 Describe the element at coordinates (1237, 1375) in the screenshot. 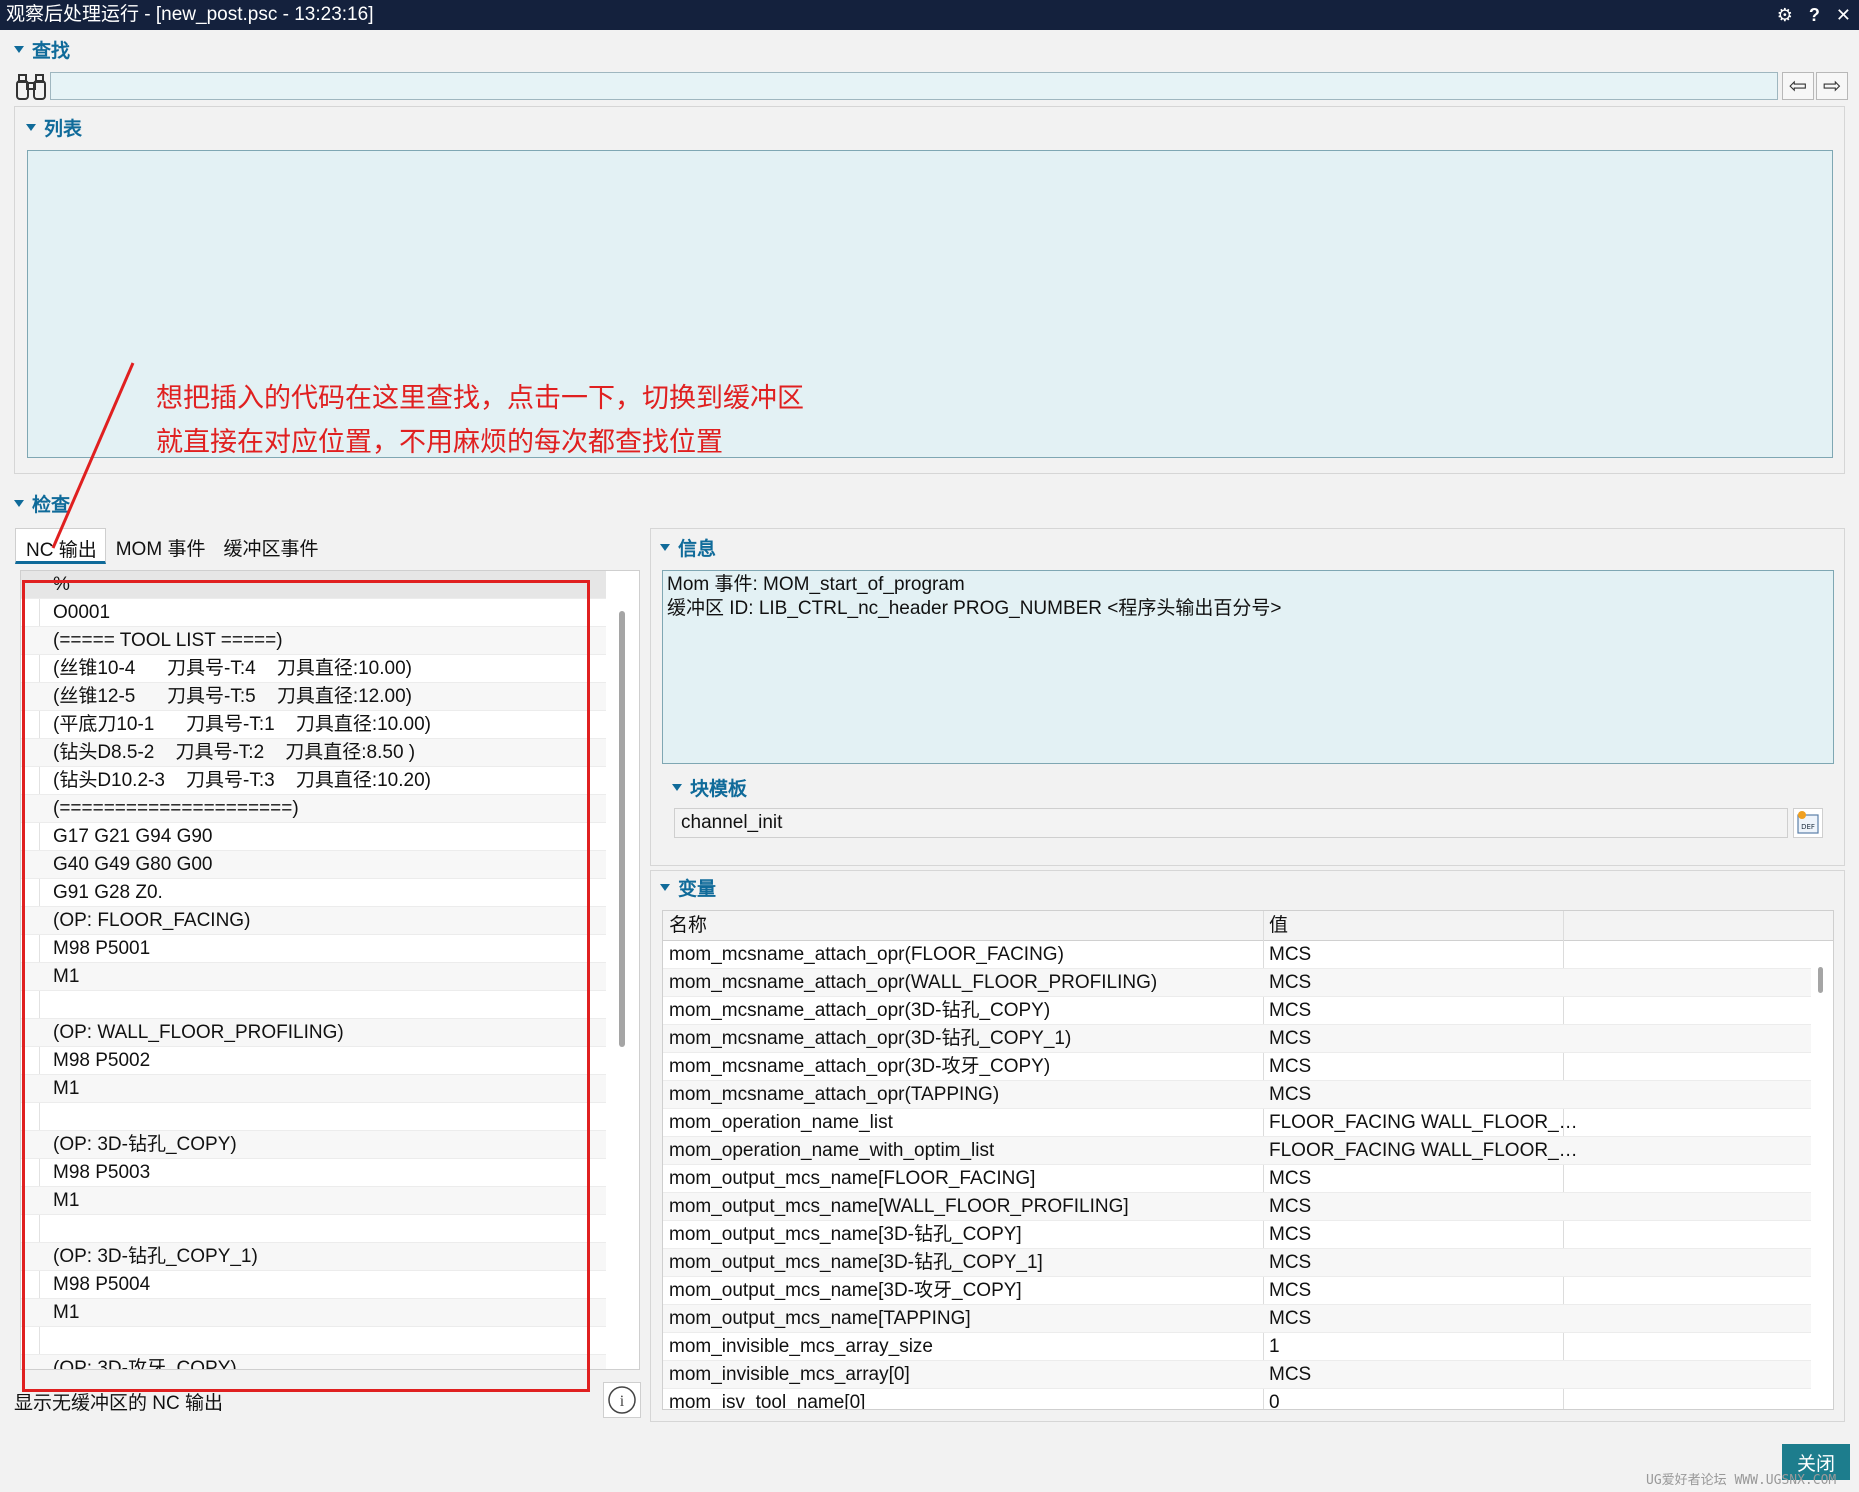

I see `table-row: mom_invisible_mcs_array[0] MCS` at that location.